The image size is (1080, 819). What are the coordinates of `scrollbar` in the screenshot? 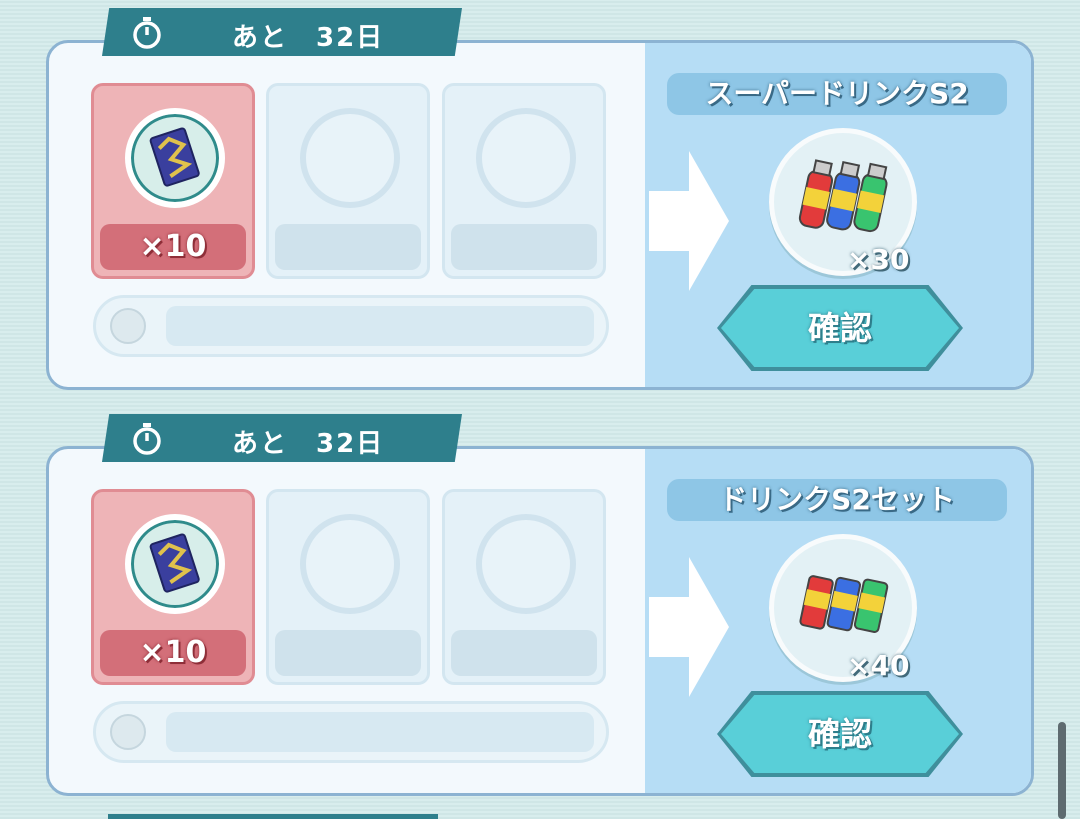 It's located at (1062, 770).